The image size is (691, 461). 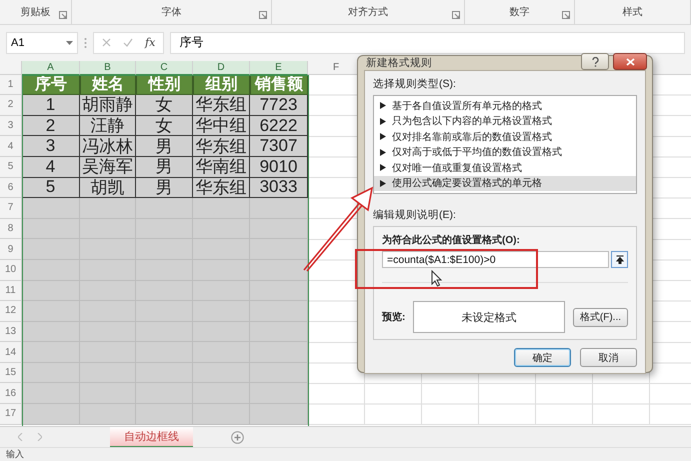 I want to click on column-header: E, so click(x=279, y=67).